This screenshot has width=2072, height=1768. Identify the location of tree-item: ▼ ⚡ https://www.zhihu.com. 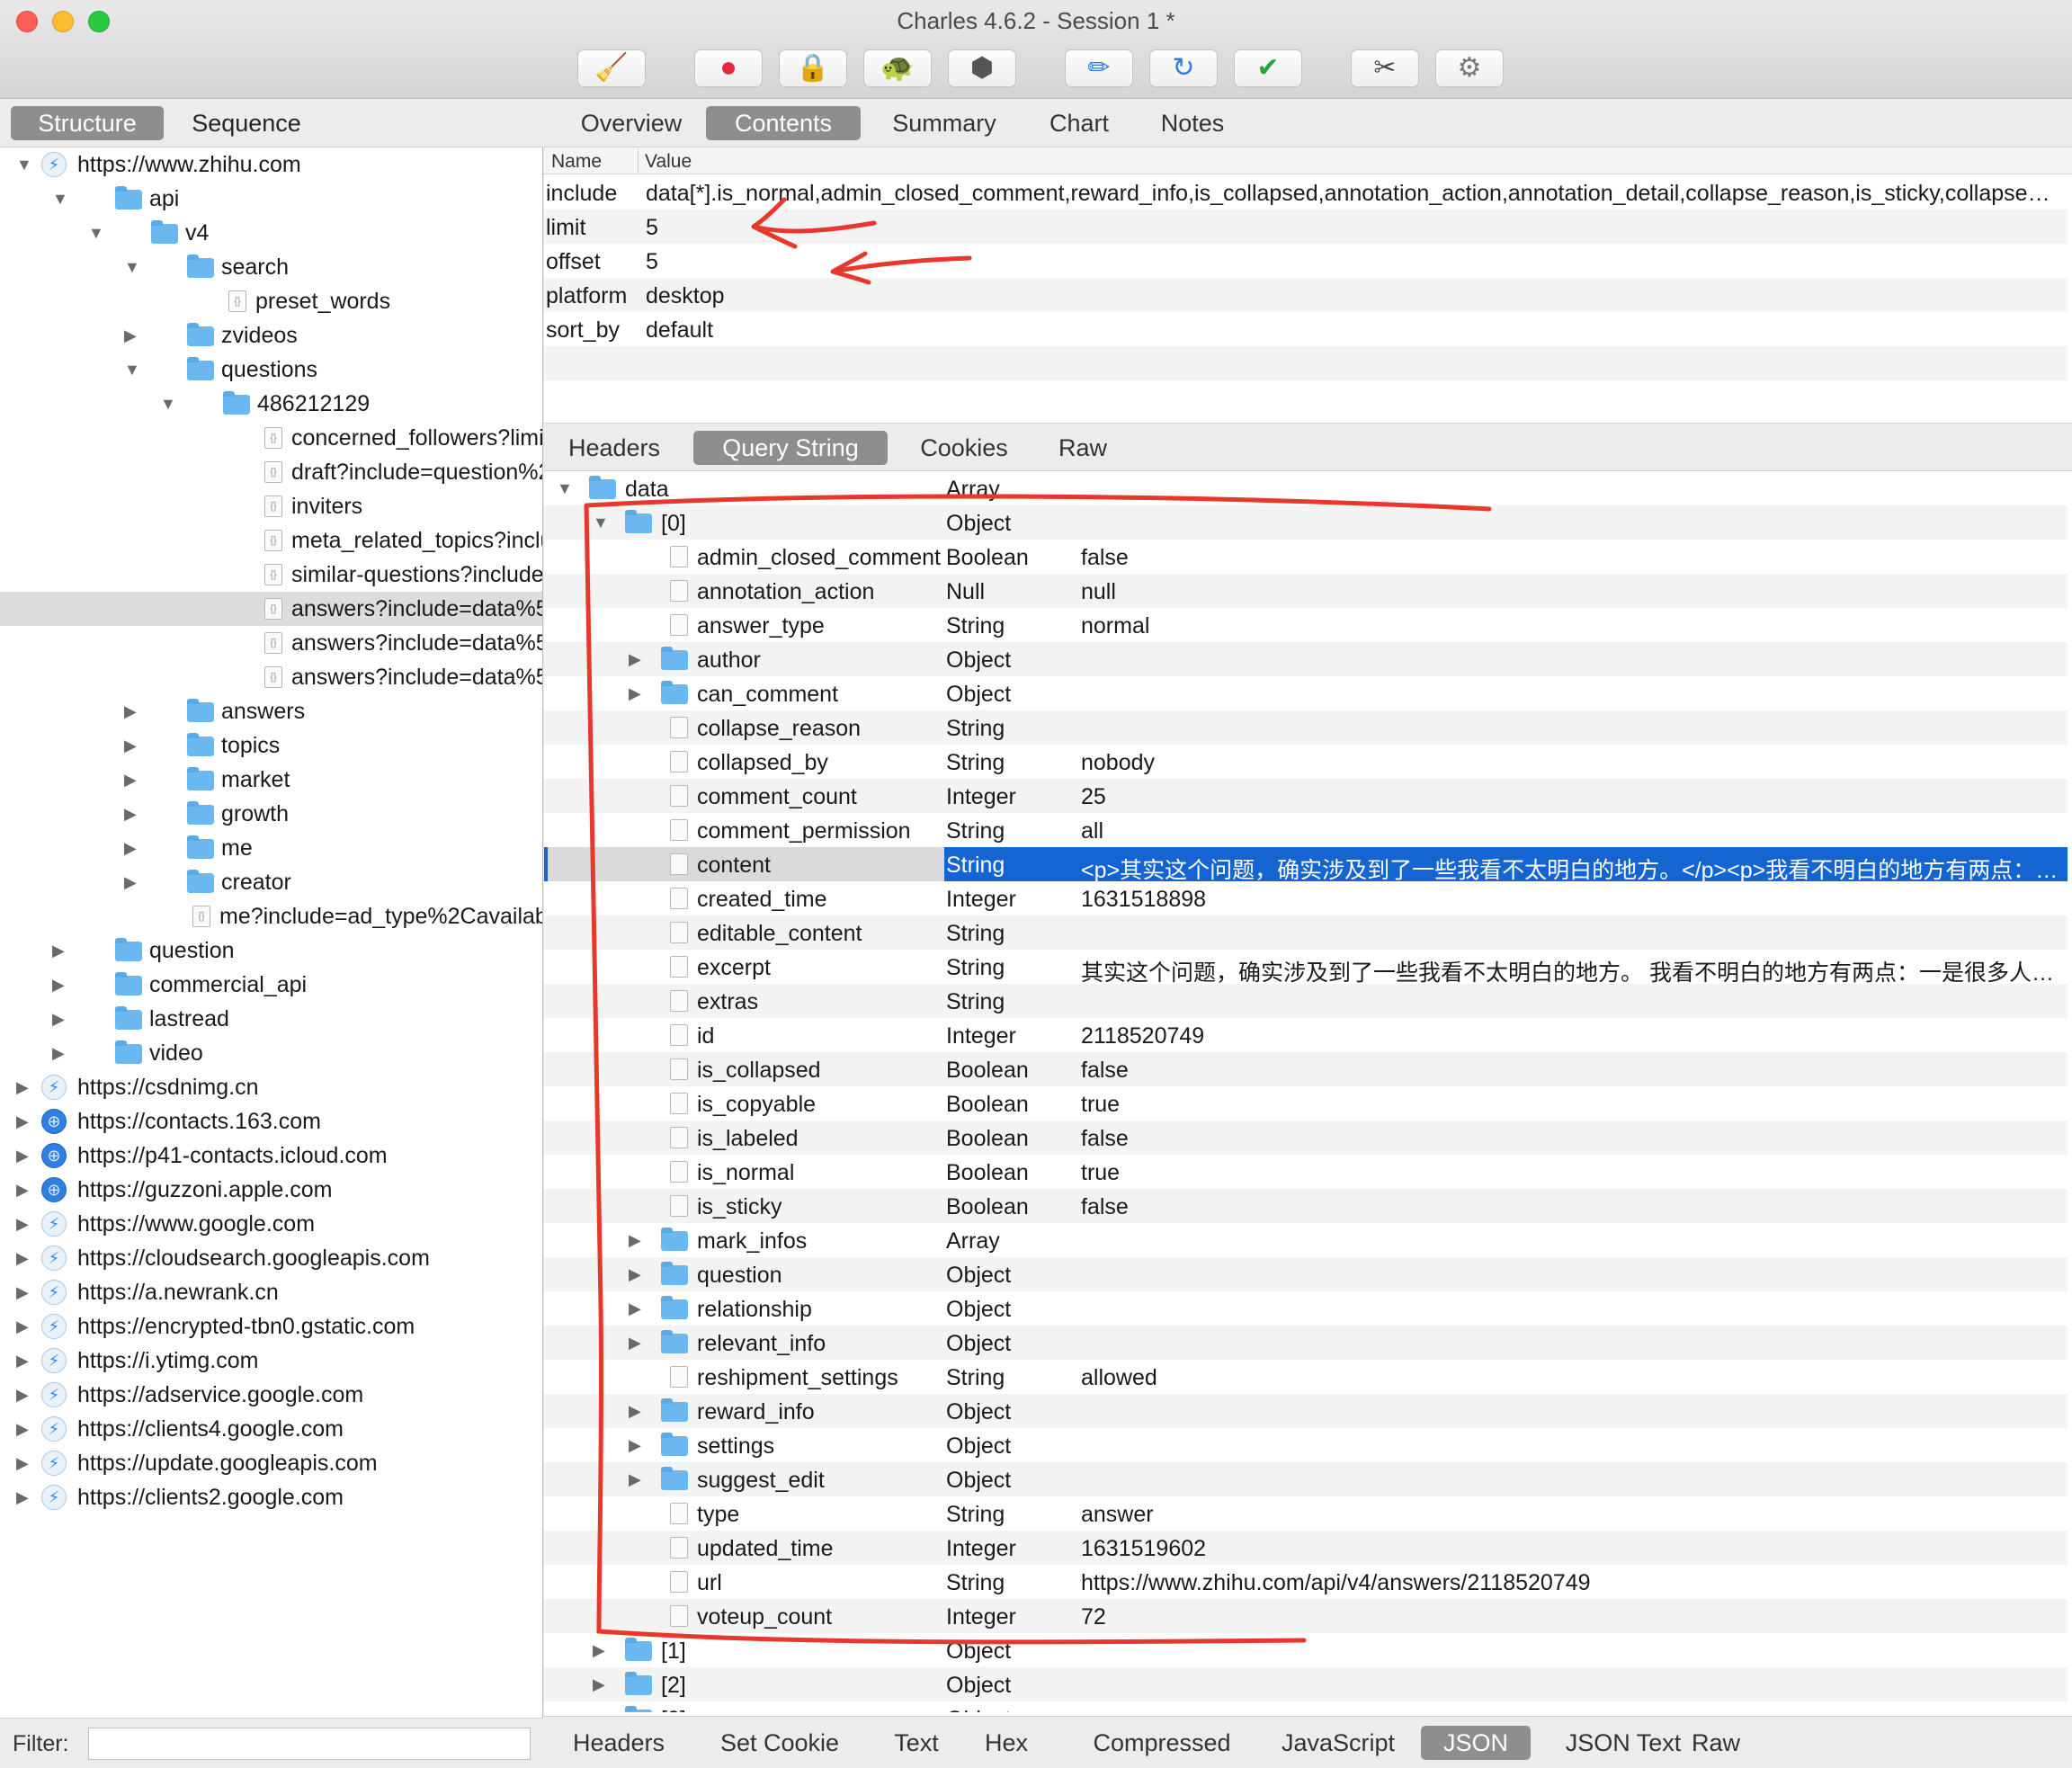
(271, 164).